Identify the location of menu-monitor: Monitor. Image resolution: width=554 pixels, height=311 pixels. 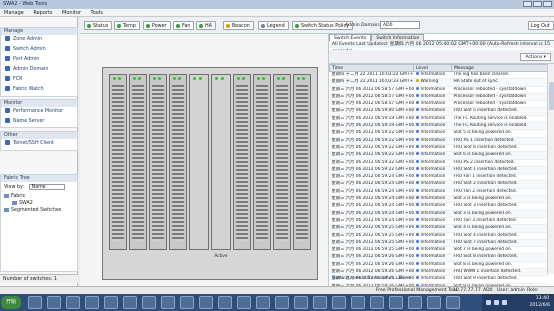
(71, 13).